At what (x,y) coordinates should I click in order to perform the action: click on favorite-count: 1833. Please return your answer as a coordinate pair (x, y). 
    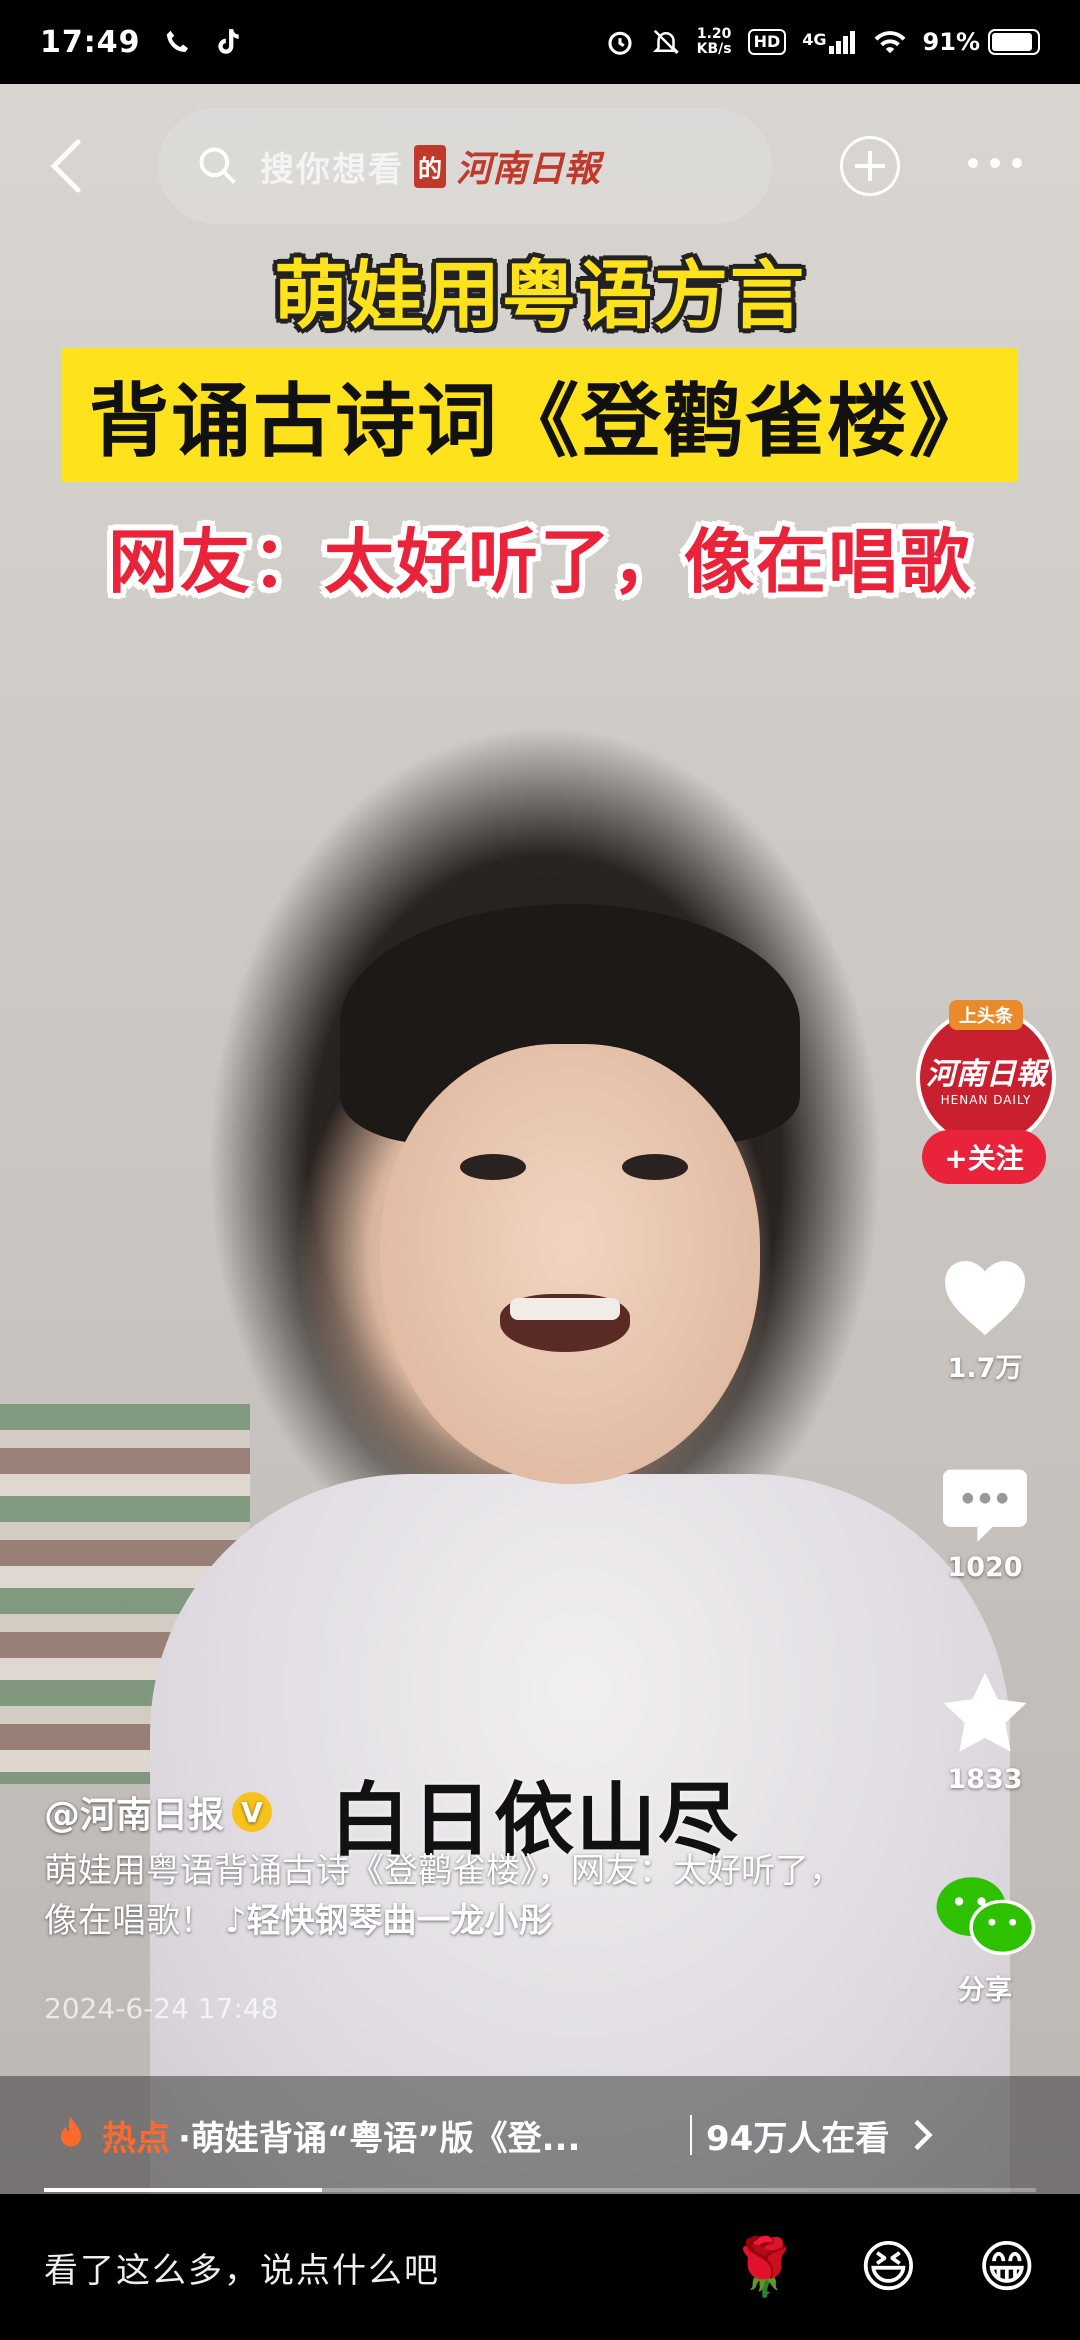
    Looking at the image, I should click on (985, 1779).